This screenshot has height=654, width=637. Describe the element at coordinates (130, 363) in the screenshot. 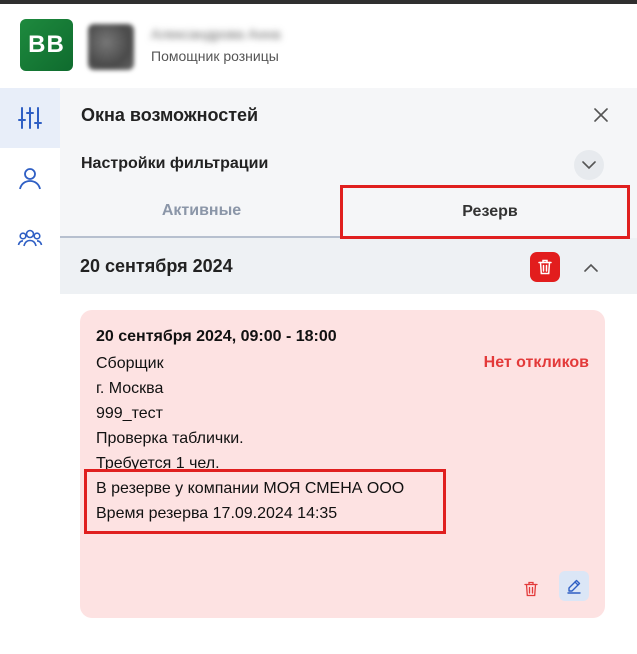

I see `card-position: Сборщик` at that location.